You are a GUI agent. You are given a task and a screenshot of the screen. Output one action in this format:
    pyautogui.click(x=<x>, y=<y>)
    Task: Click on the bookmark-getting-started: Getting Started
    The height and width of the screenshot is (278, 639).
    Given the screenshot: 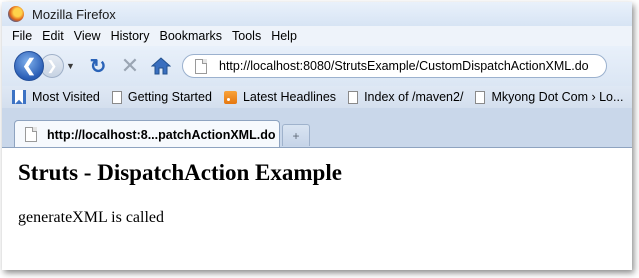 What is the action you would take?
    pyautogui.click(x=161, y=97)
    